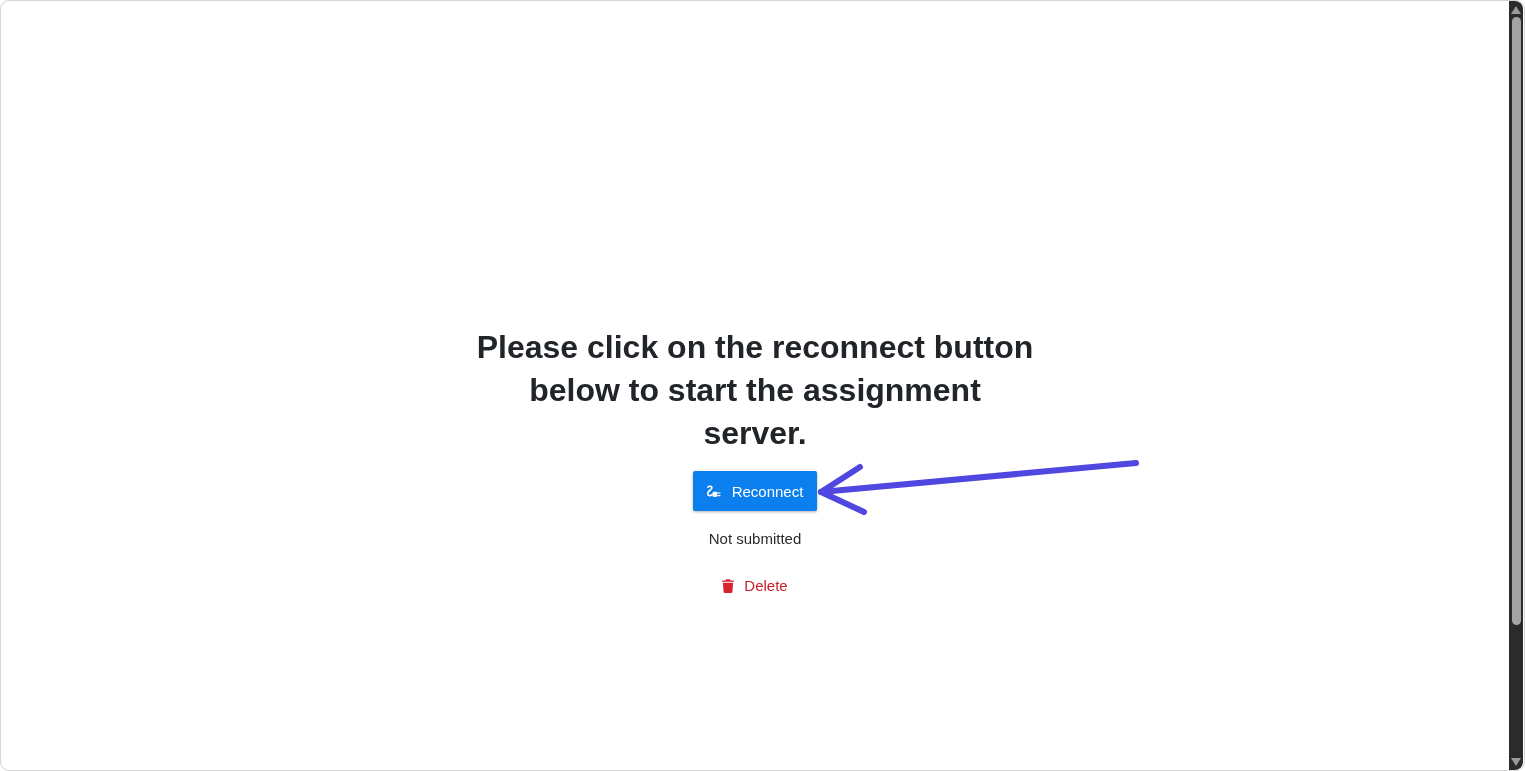 This screenshot has height=771, width=1525. Describe the element at coordinates (728, 586) in the screenshot. I see `trash-icon` at that location.